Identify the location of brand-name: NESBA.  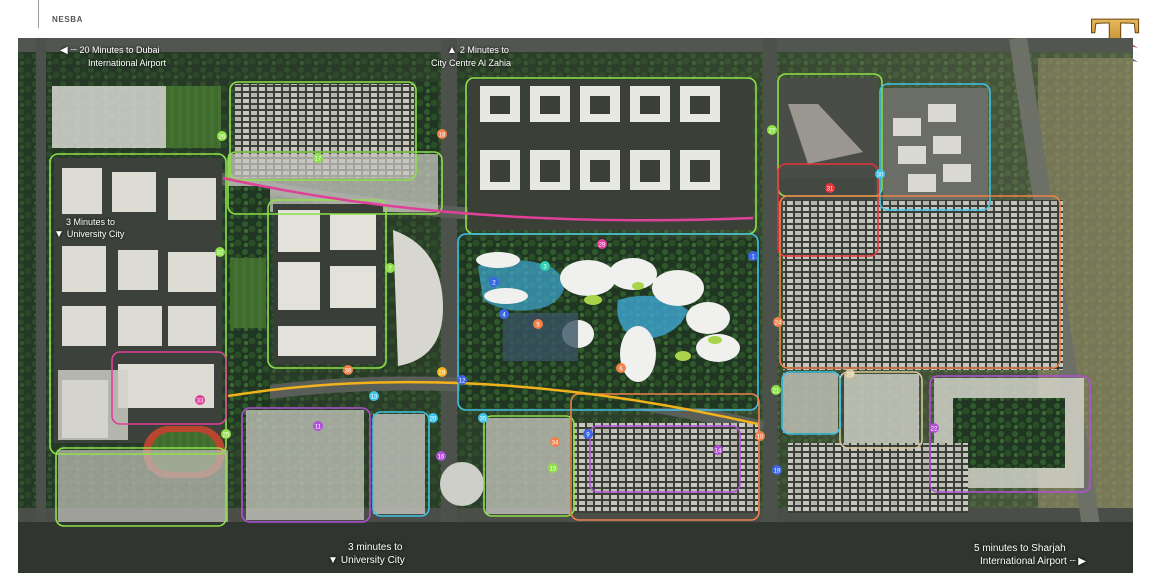
(68, 19).